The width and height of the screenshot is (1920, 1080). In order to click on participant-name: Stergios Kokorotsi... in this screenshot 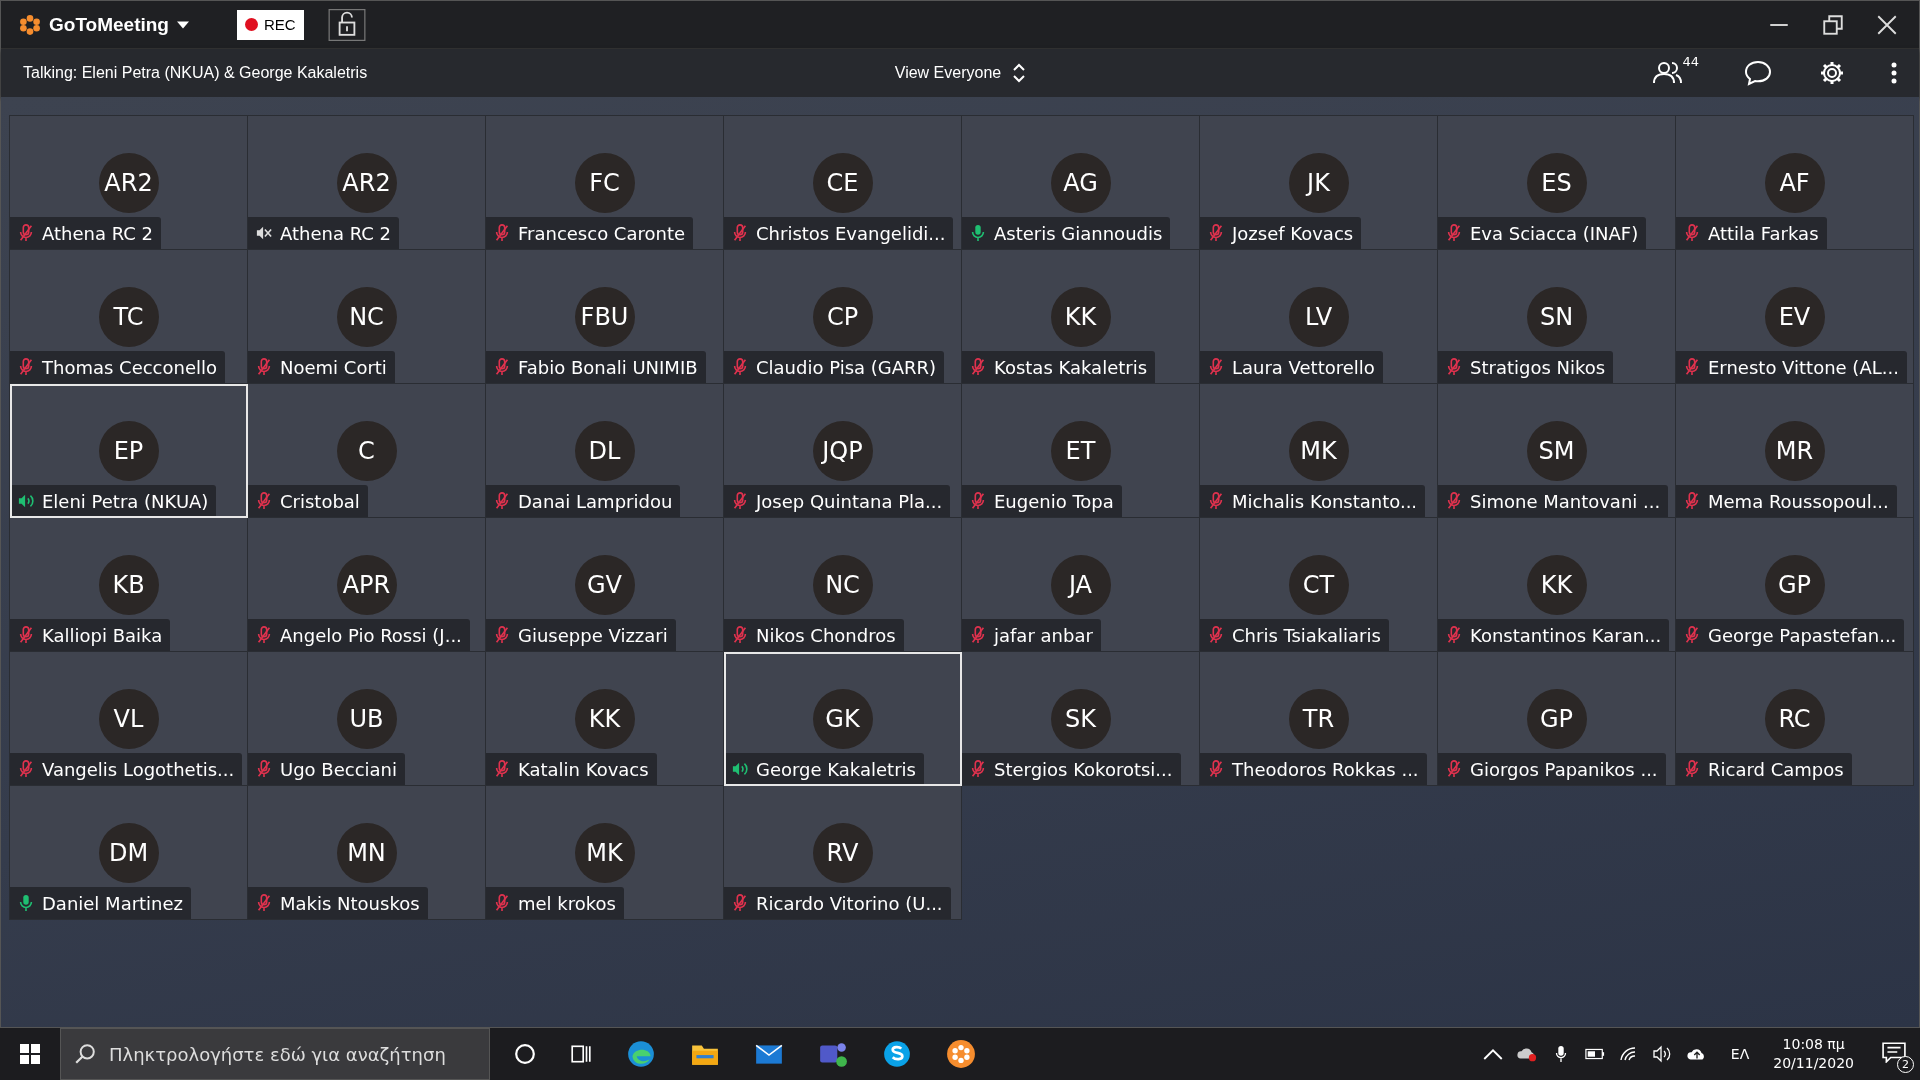, I will do `click(1083, 769)`.